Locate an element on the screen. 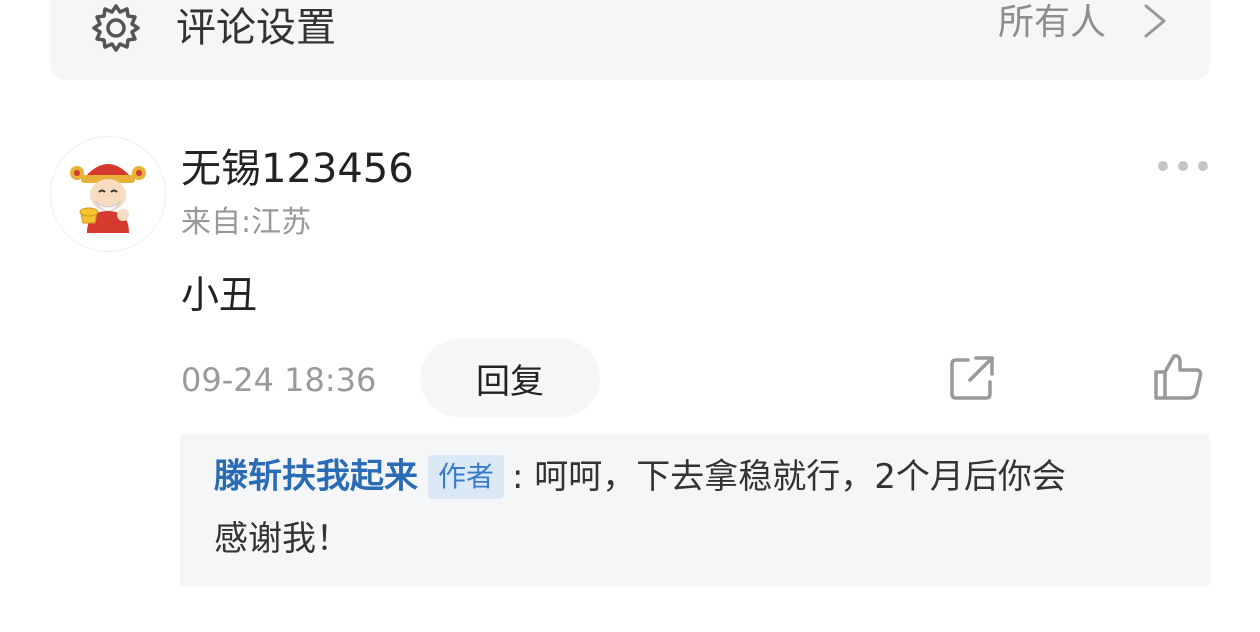 The width and height of the screenshot is (1260, 632). reply-line-1: 滕斩扶我起来 作者: 呵呵，下去拿稳就行，2个月后你会 is located at coordinates (640, 476).